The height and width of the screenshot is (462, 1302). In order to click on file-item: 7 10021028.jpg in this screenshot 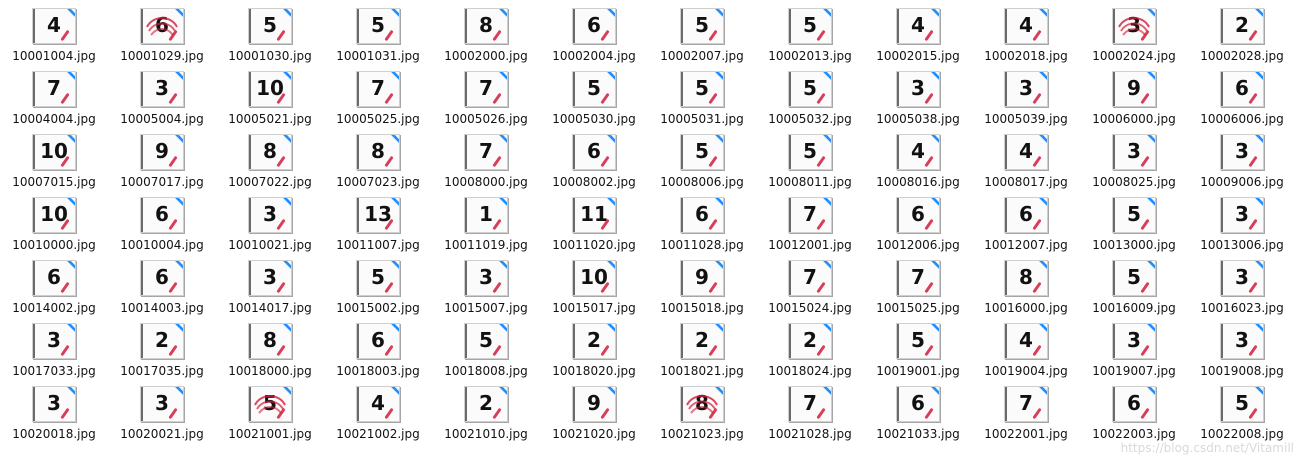, I will do `click(810, 409)`.